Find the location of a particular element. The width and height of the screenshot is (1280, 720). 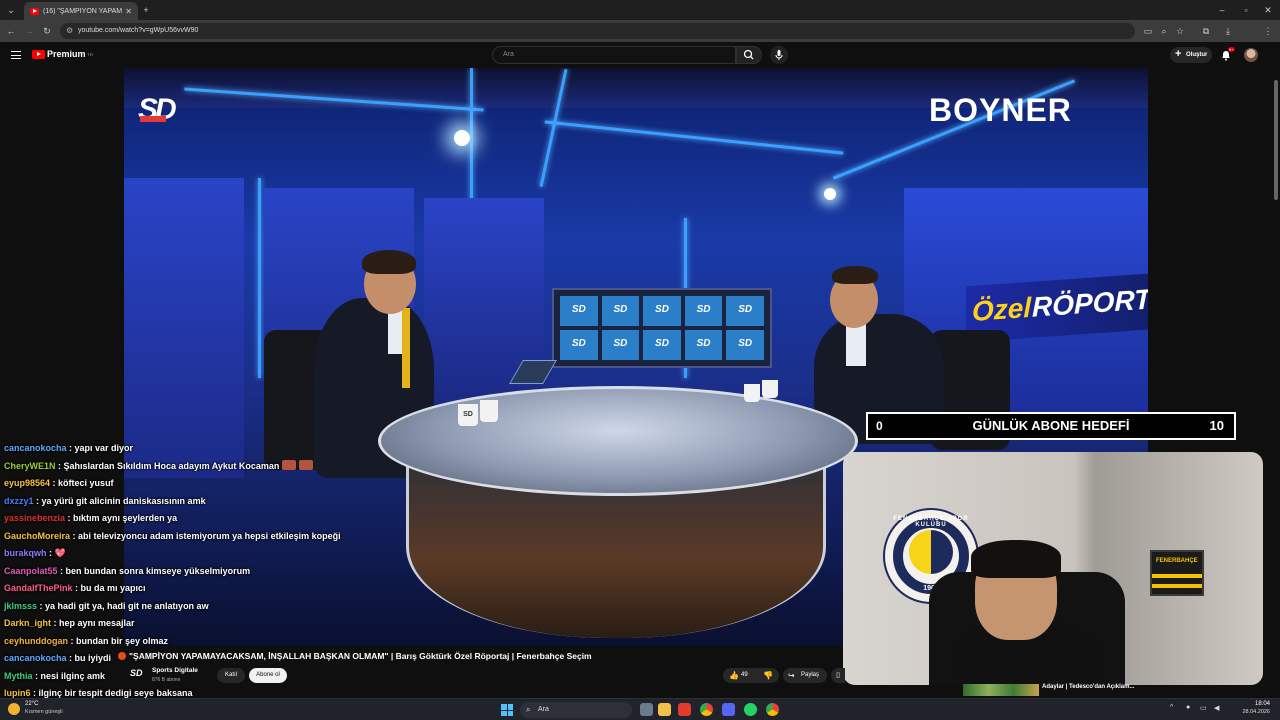

discord-icon is located at coordinates (728, 709).